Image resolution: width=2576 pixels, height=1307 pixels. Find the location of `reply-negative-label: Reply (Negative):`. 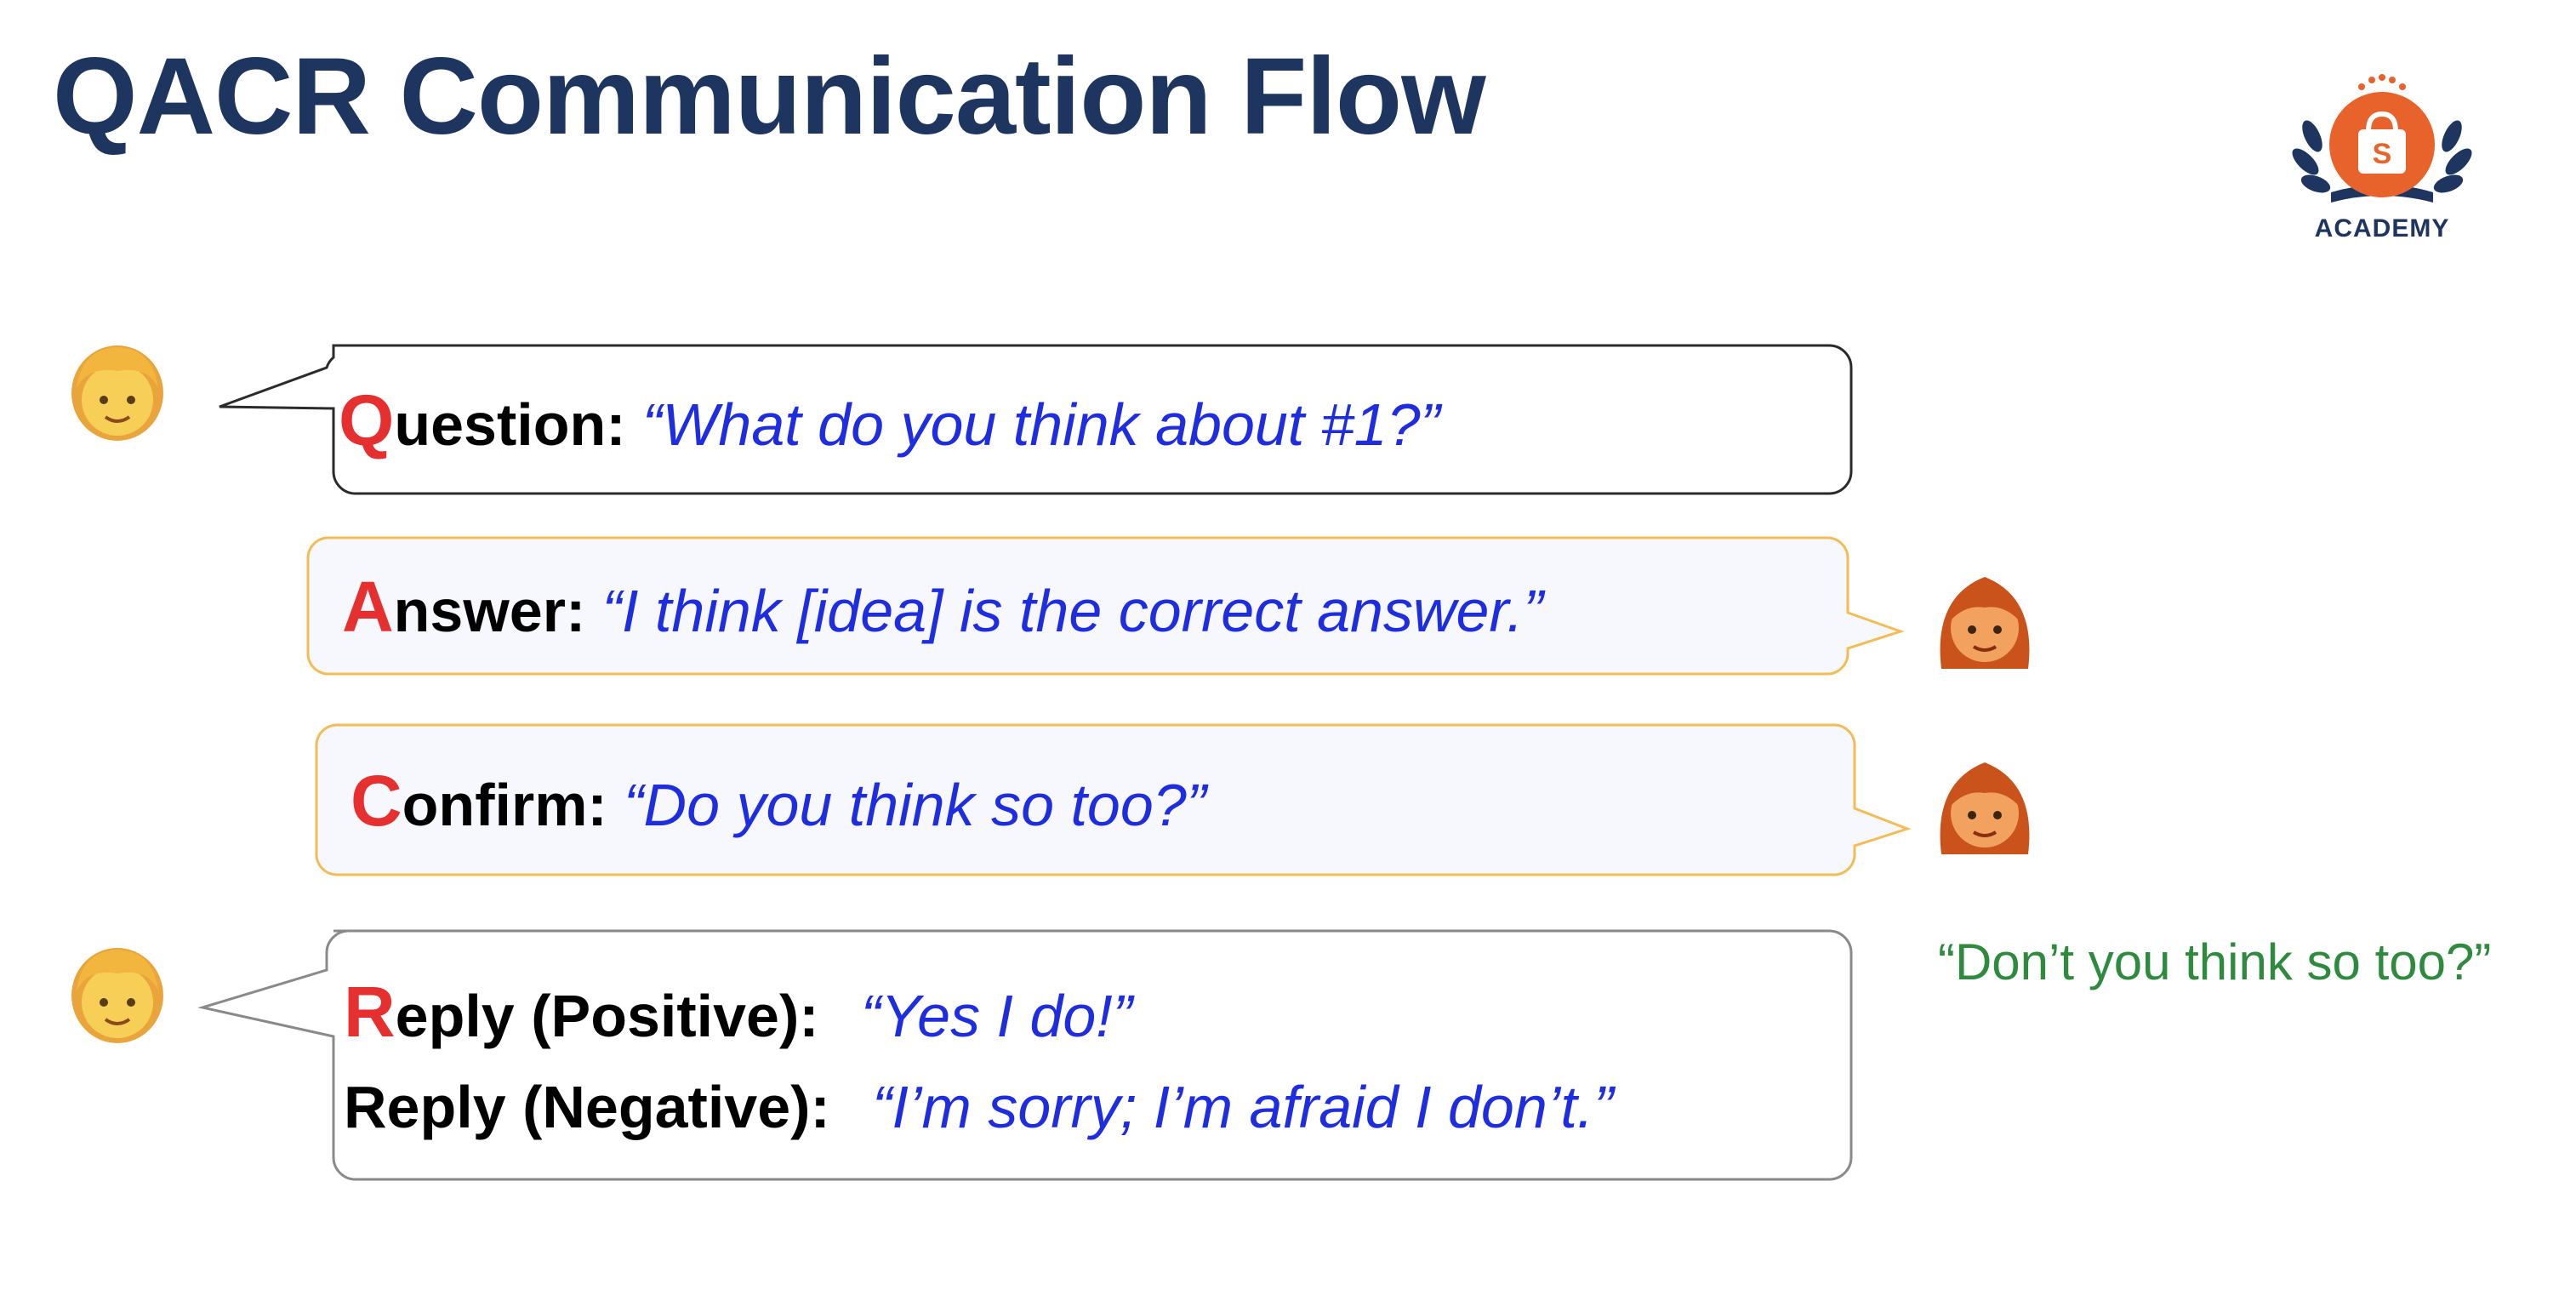

reply-negative-label: Reply (Negative): is located at coordinates (587, 1108).